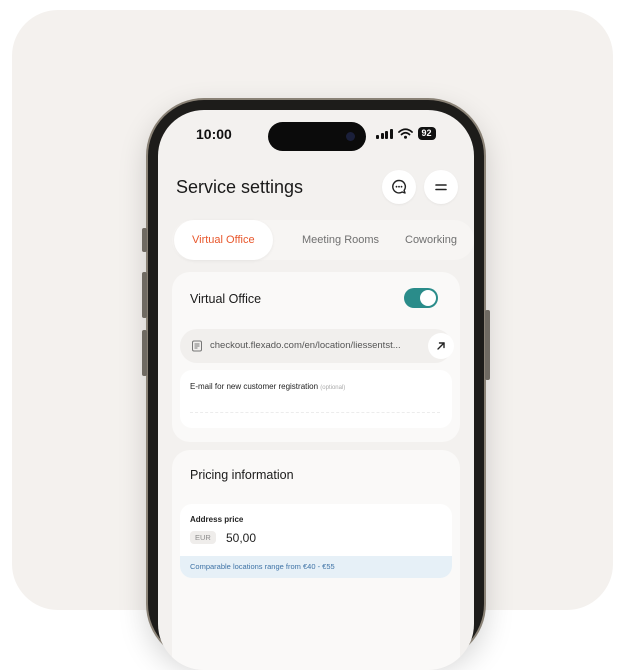  What do you see at coordinates (203, 537) in the screenshot?
I see `currency-badge: EUR` at bounding box center [203, 537].